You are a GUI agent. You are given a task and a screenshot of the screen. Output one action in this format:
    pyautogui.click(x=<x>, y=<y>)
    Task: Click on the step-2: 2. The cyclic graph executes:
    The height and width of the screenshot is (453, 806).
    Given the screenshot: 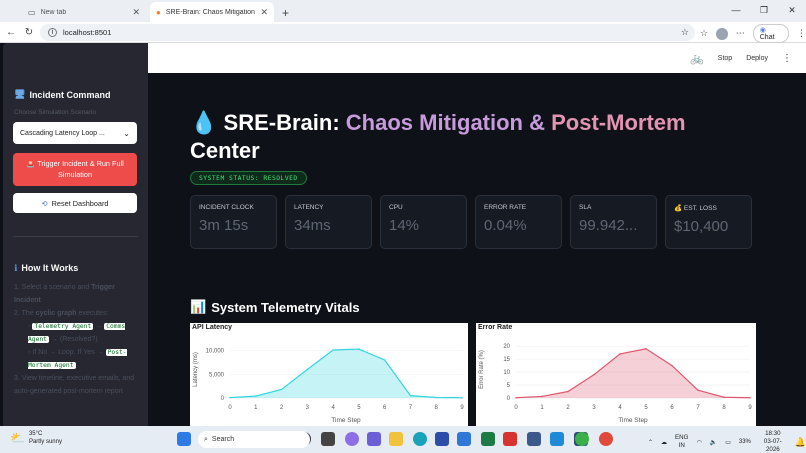 What is the action you would take?
    pyautogui.click(x=61, y=313)
    